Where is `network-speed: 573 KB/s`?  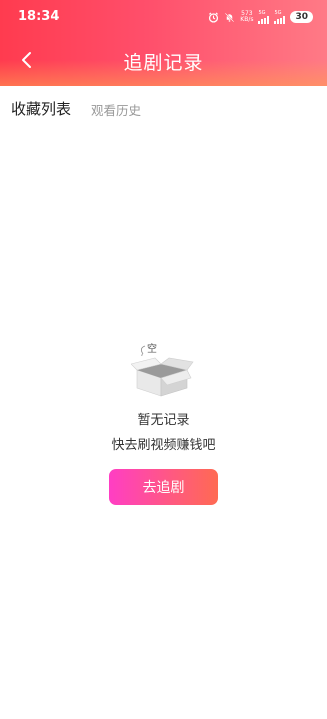
network-speed: 573 KB/s is located at coordinates (246, 17).